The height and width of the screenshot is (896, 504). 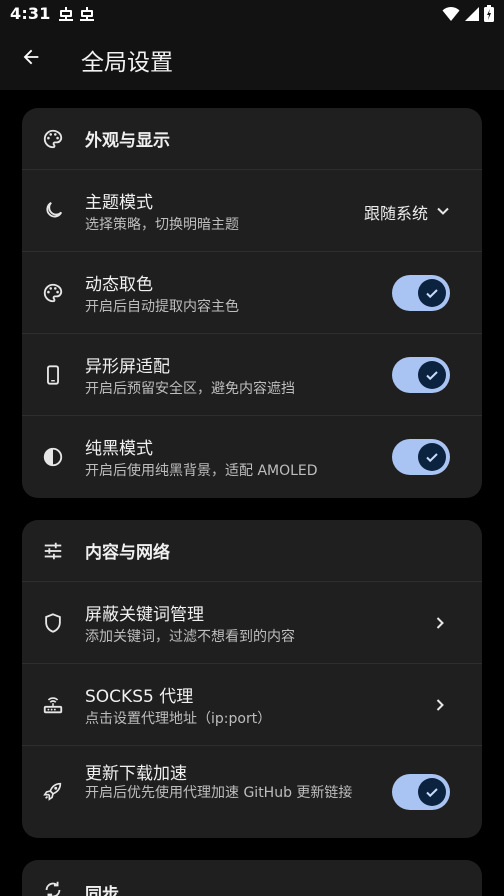 What do you see at coordinates (252, 623) in the screenshot?
I see `setting-row-blocked-keywords: 屏蔽关键词管理 添加关键词，过滤不想看到的内容` at bounding box center [252, 623].